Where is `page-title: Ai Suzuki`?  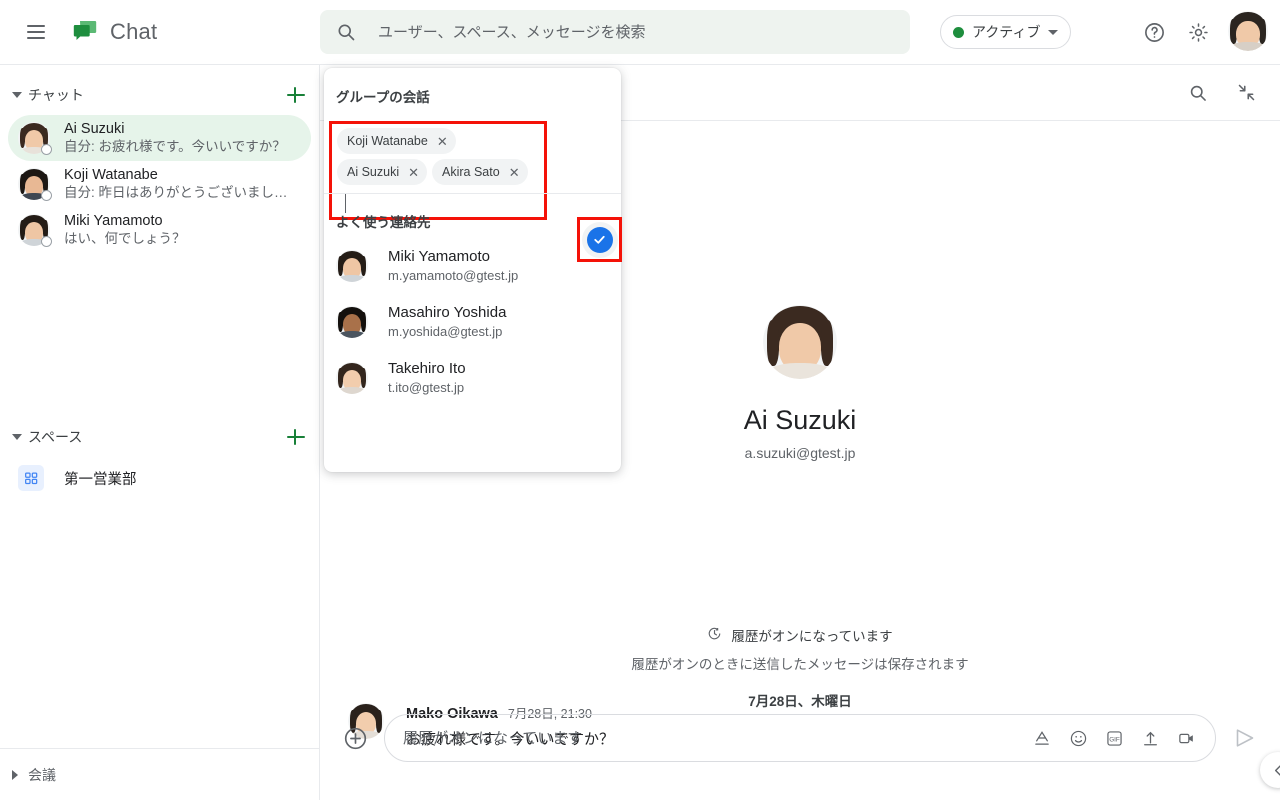 page-title: Ai Suzuki is located at coordinates (800, 420).